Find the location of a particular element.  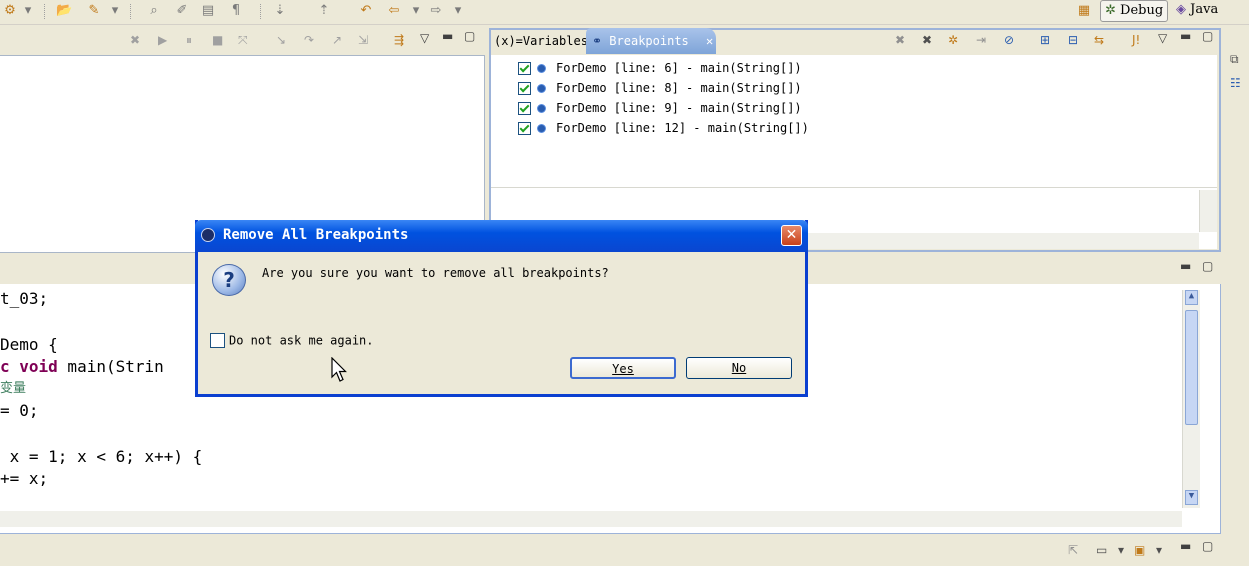

perspective-debug: ✲ Debug is located at coordinates (1134, 11).